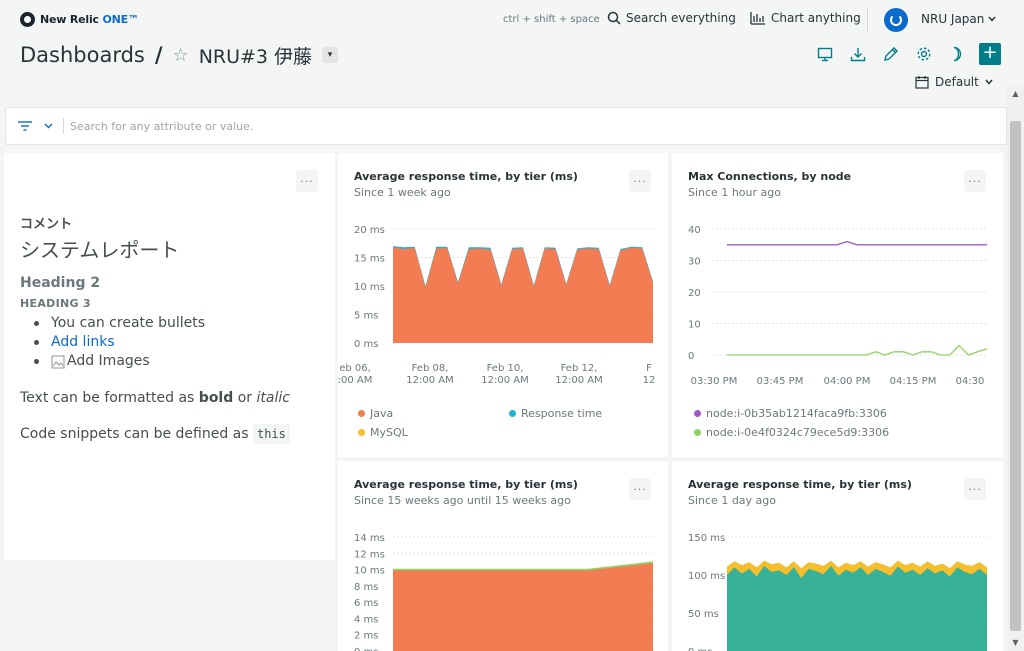 The height and width of the screenshot is (651, 1024). What do you see at coordinates (60, 283) in the screenshot?
I see `markdown-heading-2: Heading 2` at bounding box center [60, 283].